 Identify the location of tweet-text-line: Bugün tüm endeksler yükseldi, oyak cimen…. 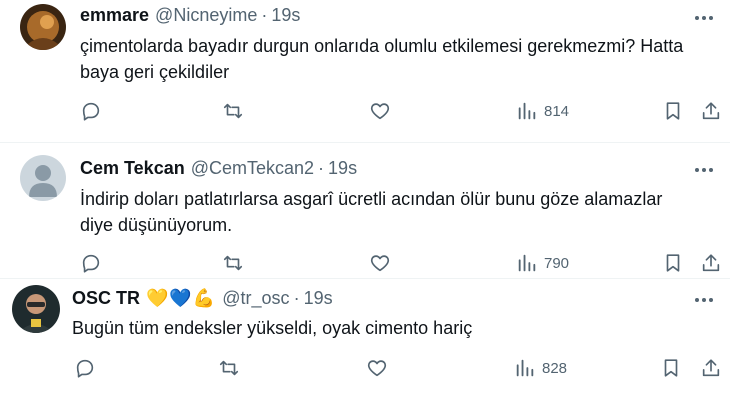
(272, 328).